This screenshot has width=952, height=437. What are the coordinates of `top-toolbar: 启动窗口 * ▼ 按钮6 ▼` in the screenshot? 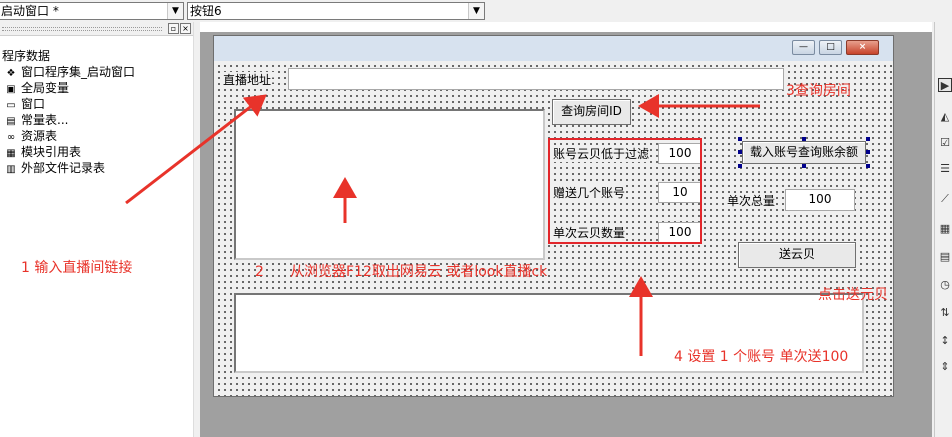 It's located at (476, 11).